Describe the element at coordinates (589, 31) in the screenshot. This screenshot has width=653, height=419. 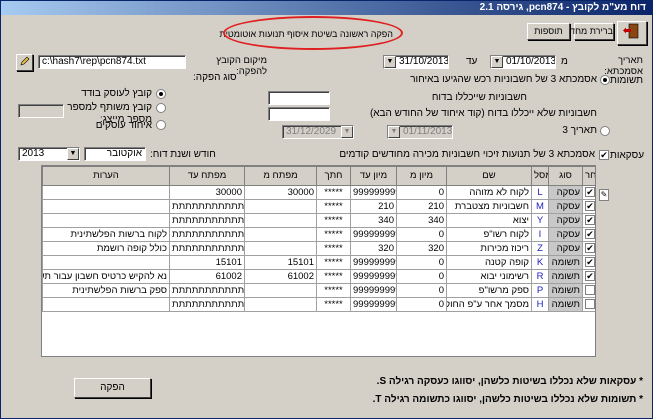
I see `default-button: ברירת מחדל` at that location.